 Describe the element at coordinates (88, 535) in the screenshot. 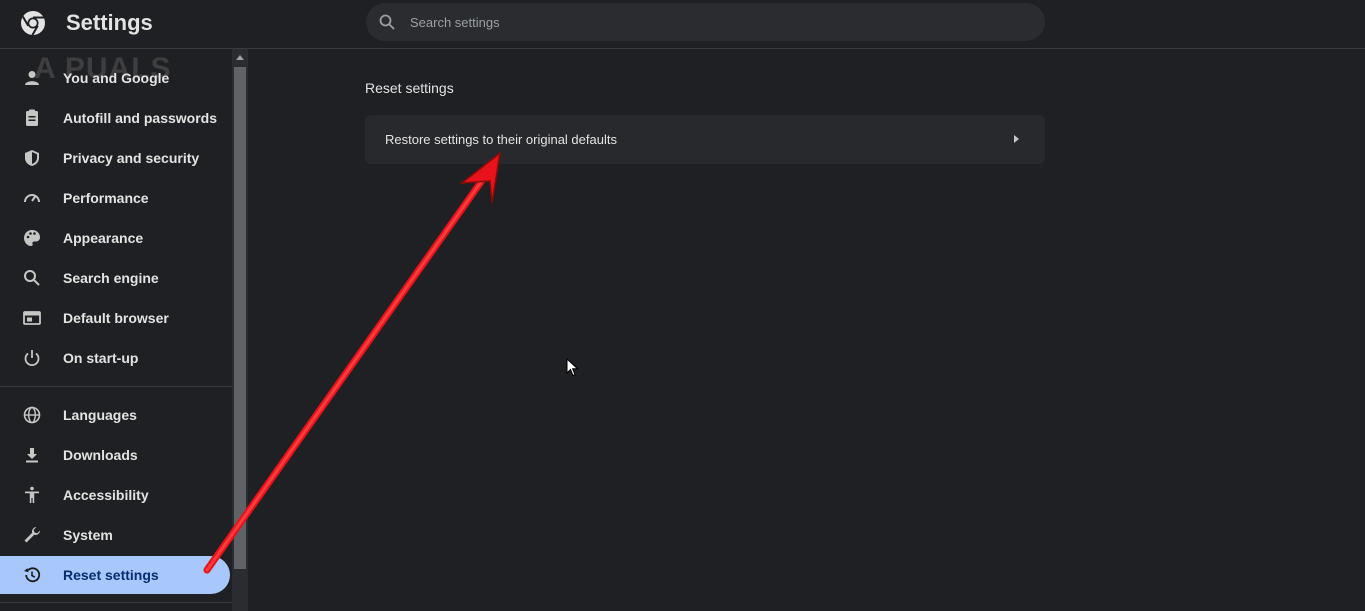

I see `sidebar-item-label: System` at that location.